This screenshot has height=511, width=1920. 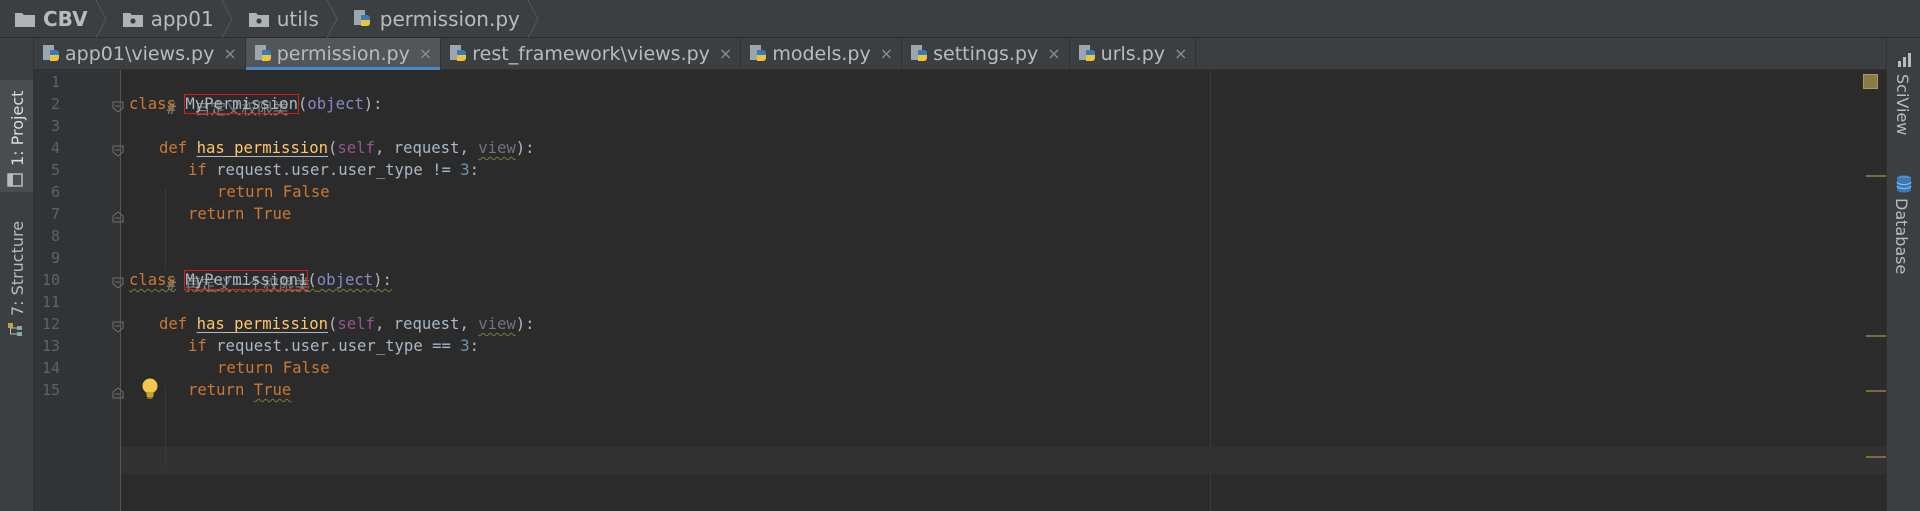 I want to click on left-tool-strip: 1: Project 7: Structure, so click(x=17, y=274).